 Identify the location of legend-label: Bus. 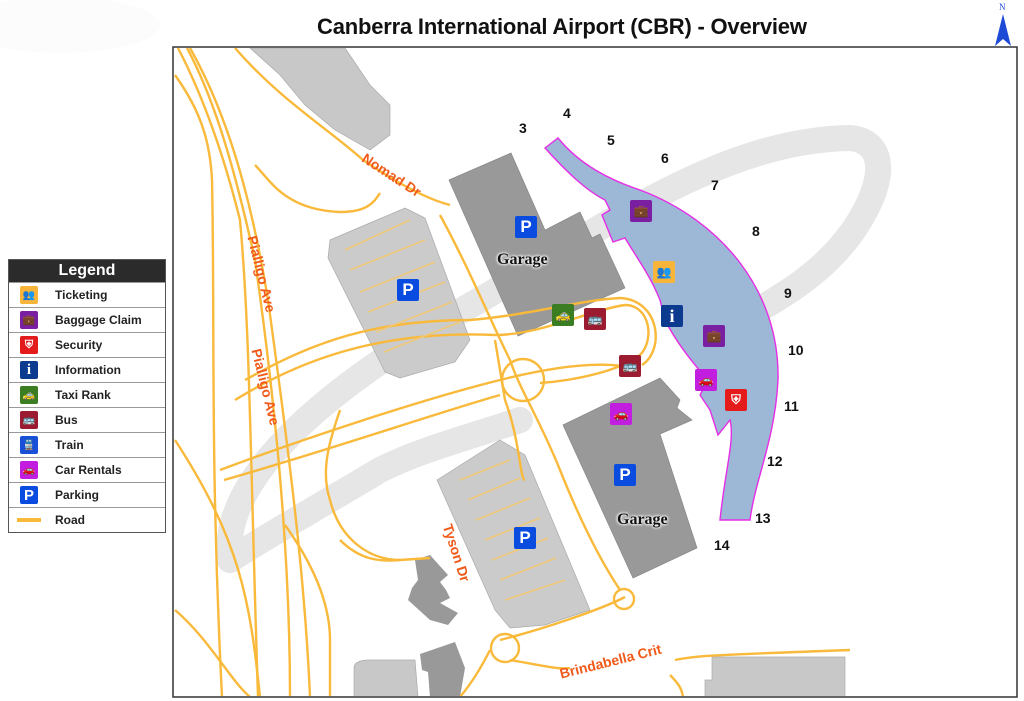
(66, 420).